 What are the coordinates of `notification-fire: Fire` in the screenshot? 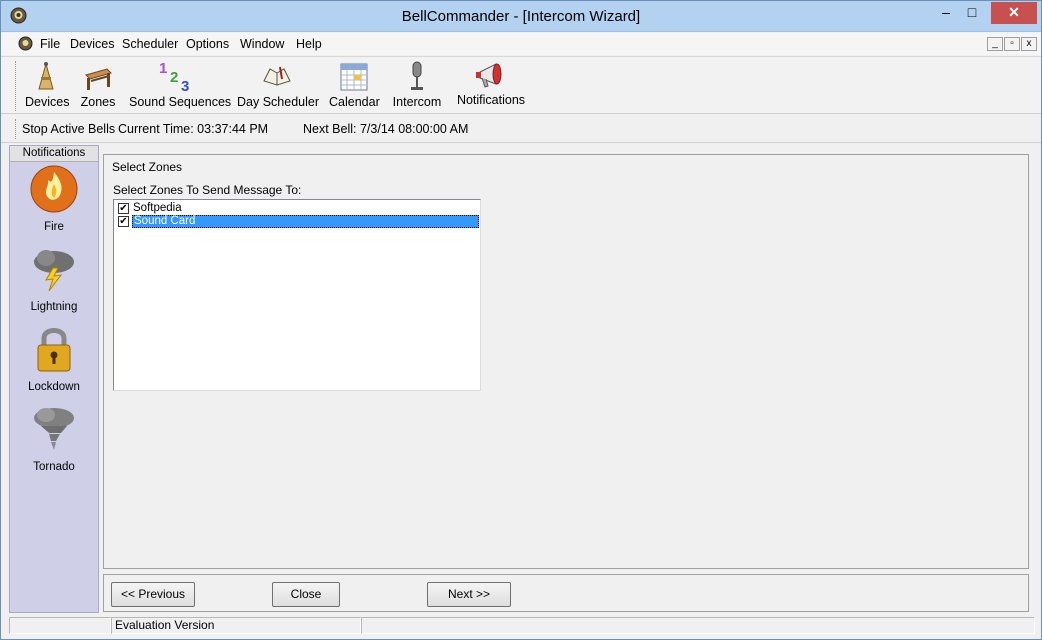 It's located at (54, 198).